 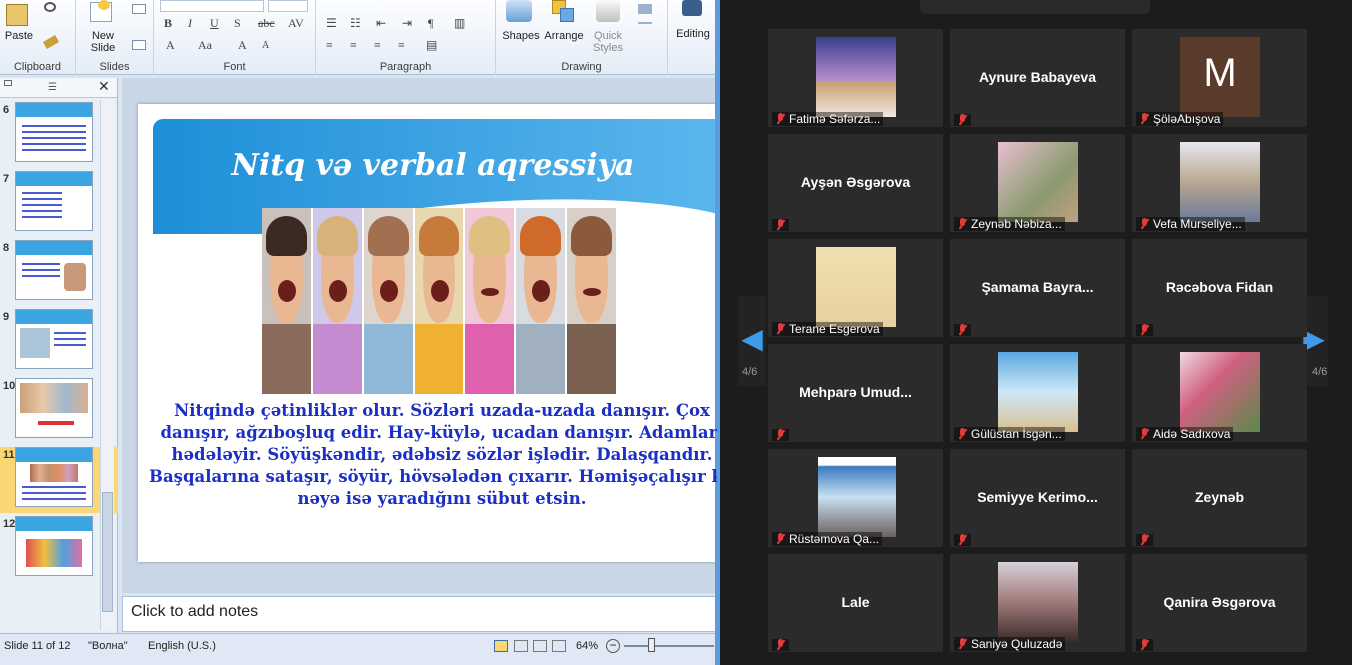 What do you see at coordinates (855, 288) in the screenshot?
I see `participant-tile: Terane Esgerova` at bounding box center [855, 288].